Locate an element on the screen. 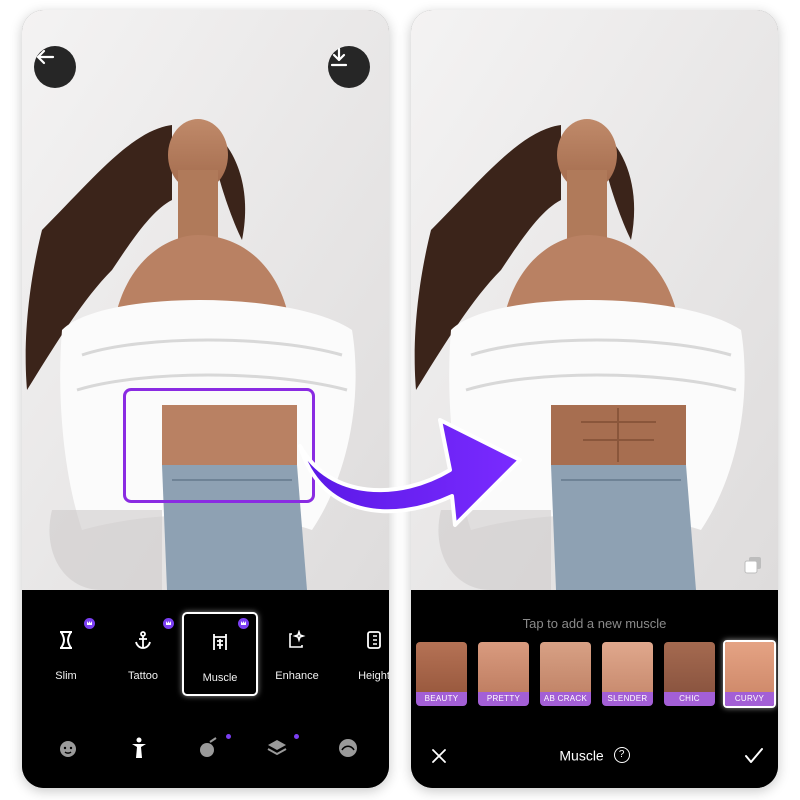 The height and width of the screenshot is (800, 800). preset-label: BEAUTY is located at coordinates (441, 699).